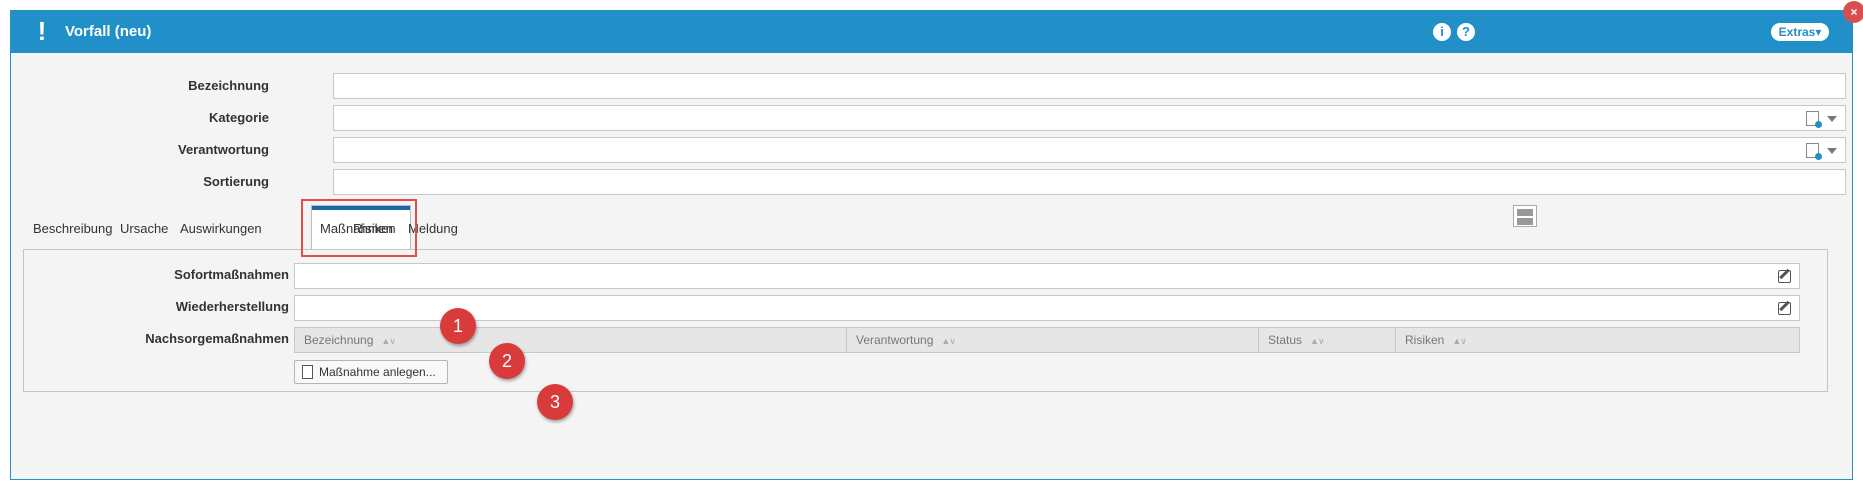 This screenshot has height=488, width=1863. I want to click on info-icon: i, so click(1442, 32).